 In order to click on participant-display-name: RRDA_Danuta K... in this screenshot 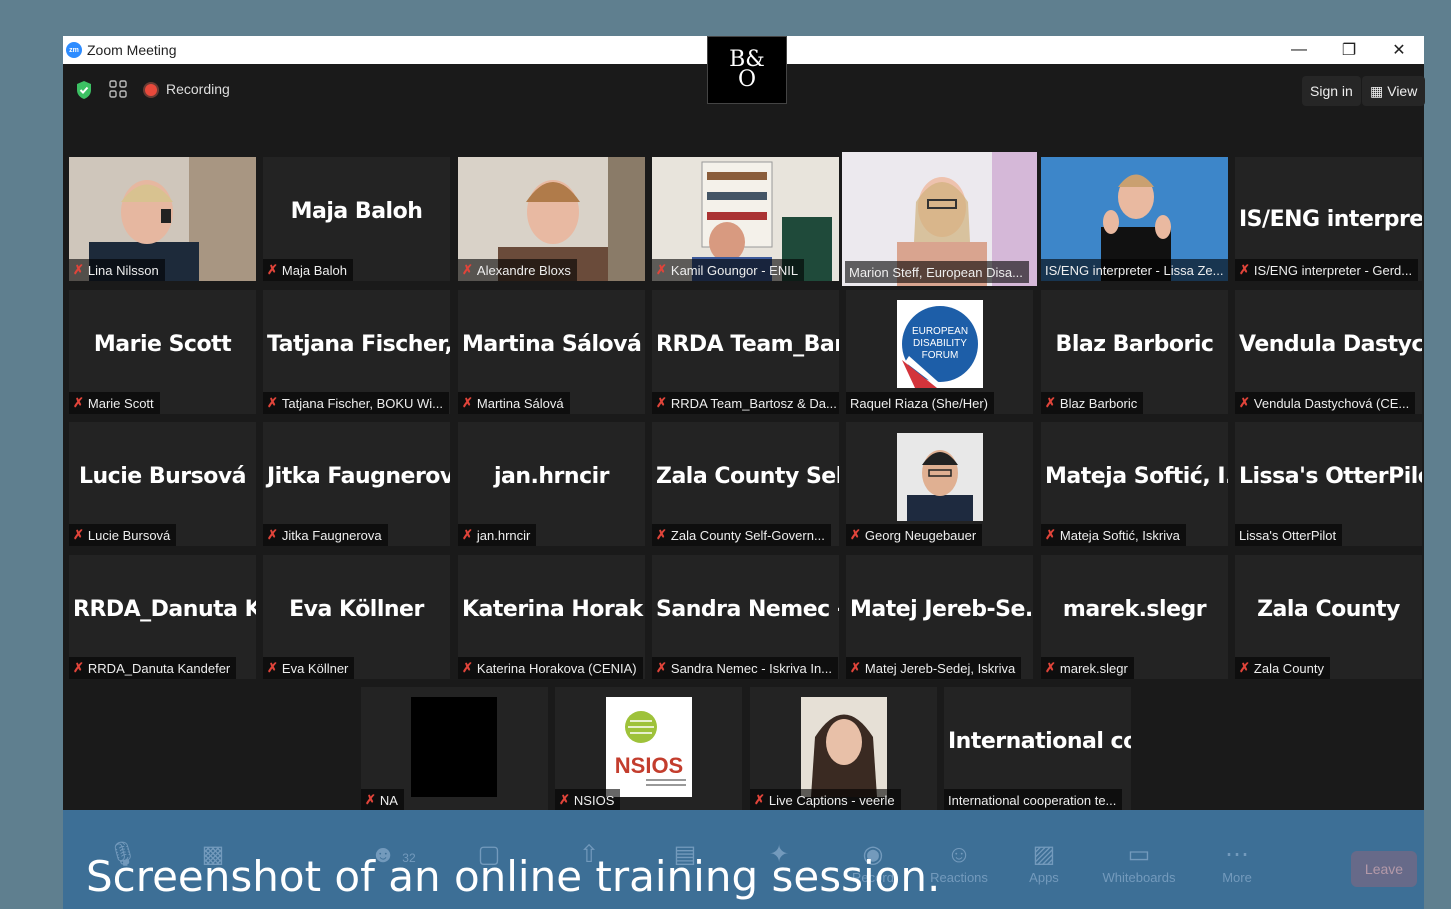, I will do `click(164, 609)`.